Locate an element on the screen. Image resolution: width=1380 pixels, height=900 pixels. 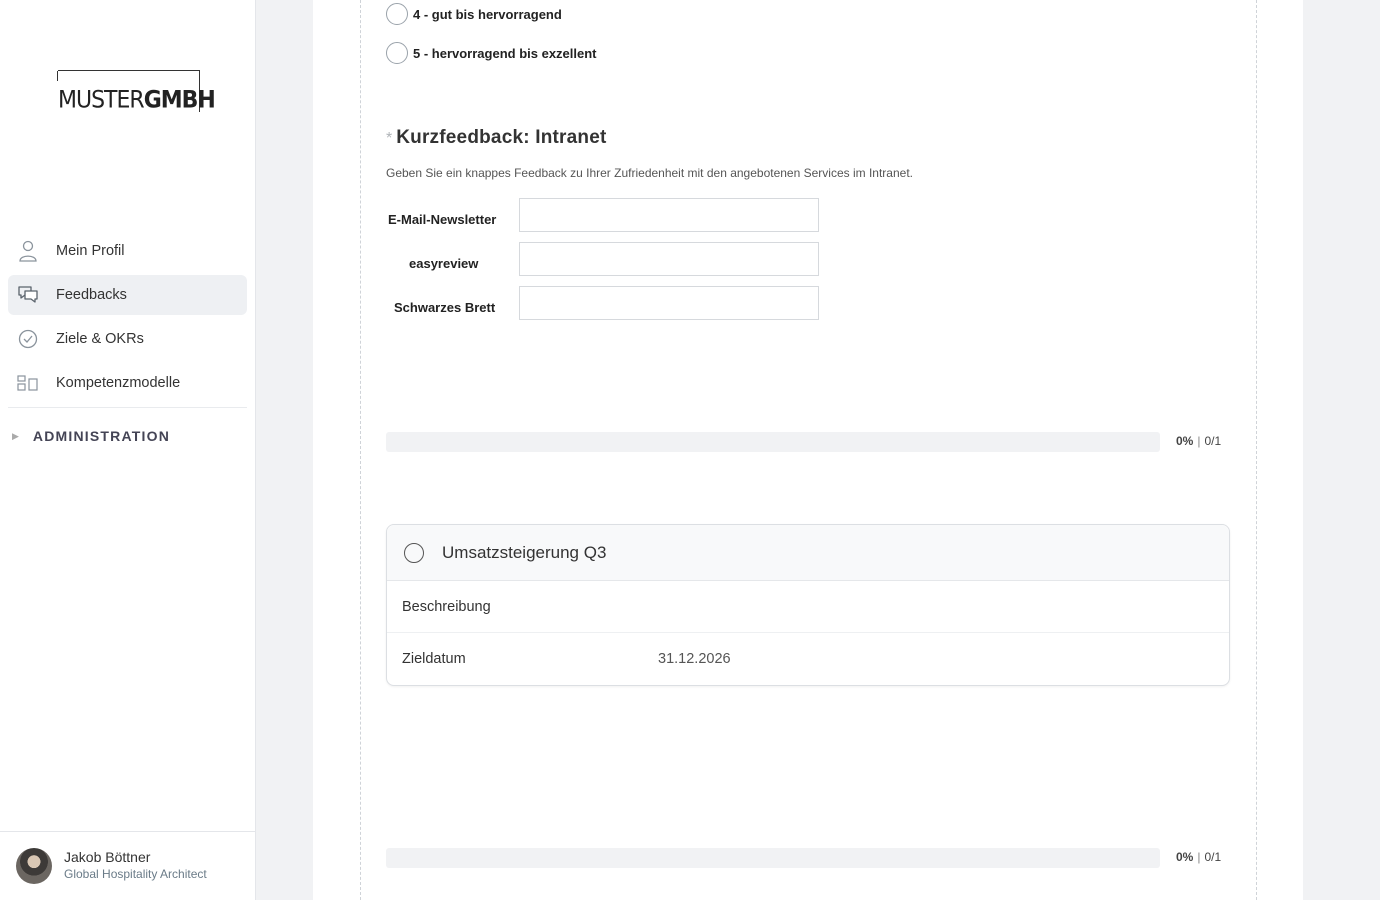
grid-icon is located at coordinates (28, 383).